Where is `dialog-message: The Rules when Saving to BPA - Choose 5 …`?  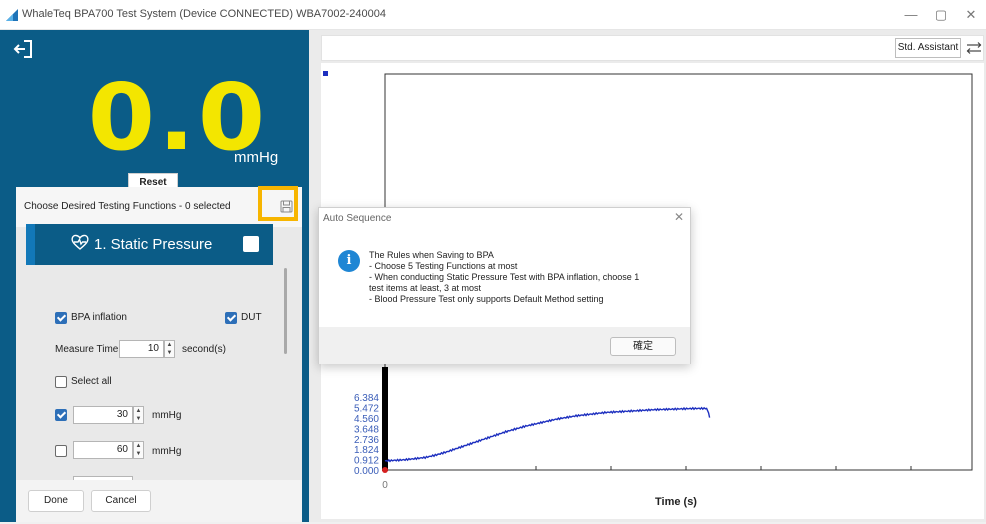 dialog-message: The Rules when Saving to BPA - Choose 5 … is located at coordinates (526, 277).